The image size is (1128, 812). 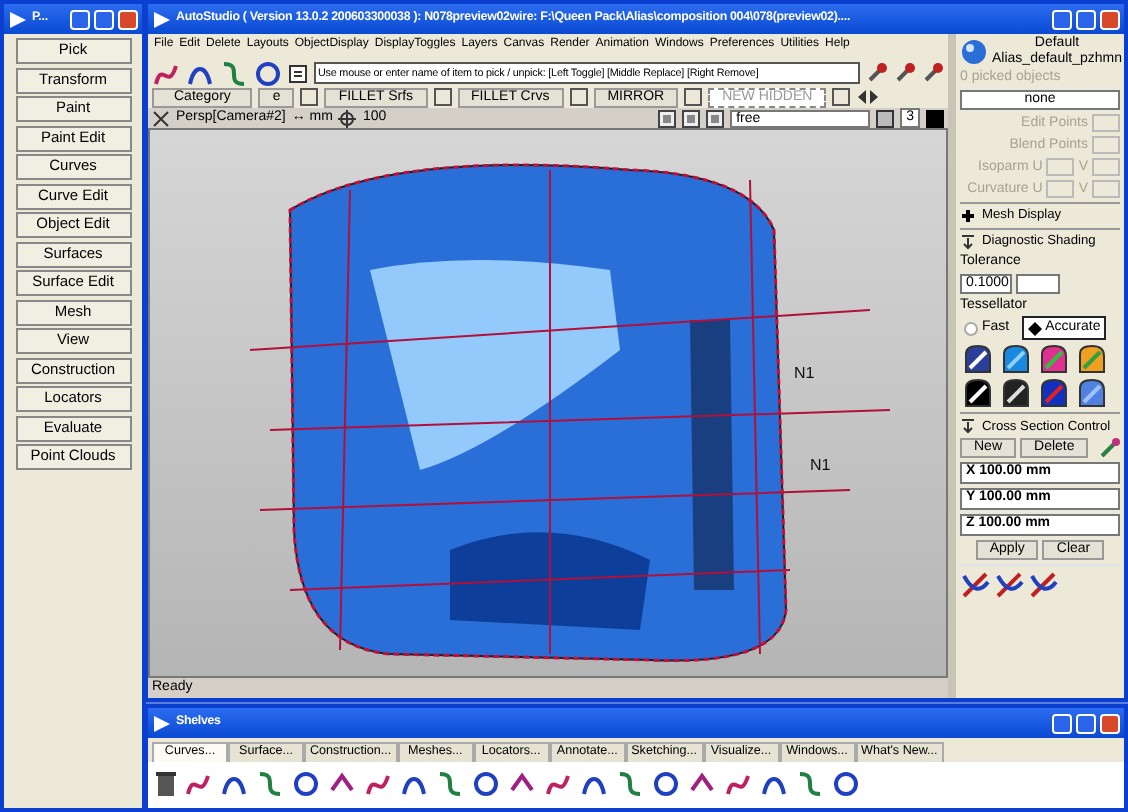 I want to click on close-icon, so click(x=161, y=118).